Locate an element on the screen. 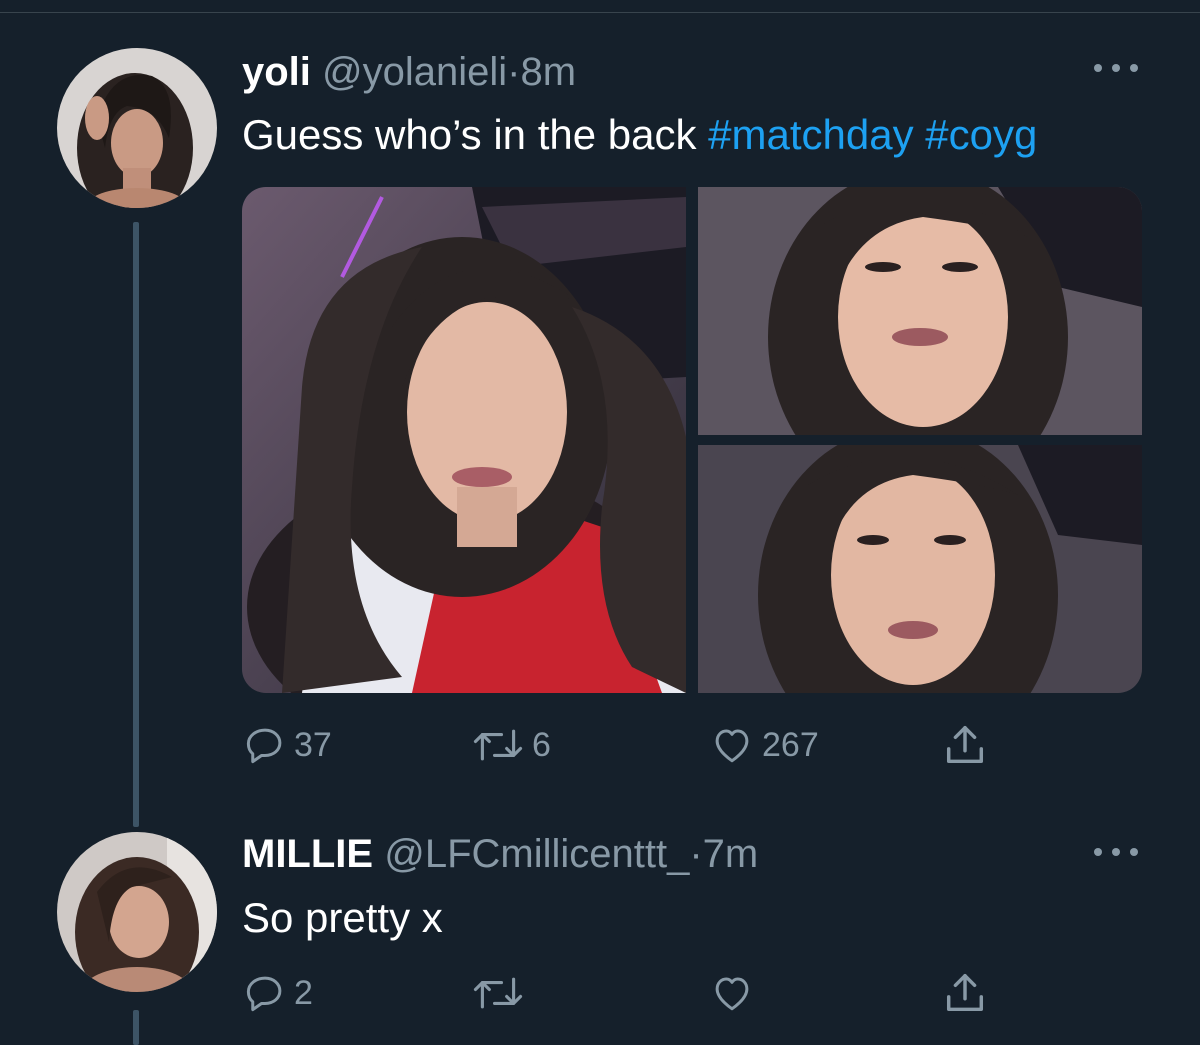 The height and width of the screenshot is (1045, 1200). retweet-button is located at coordinates (502, 993).